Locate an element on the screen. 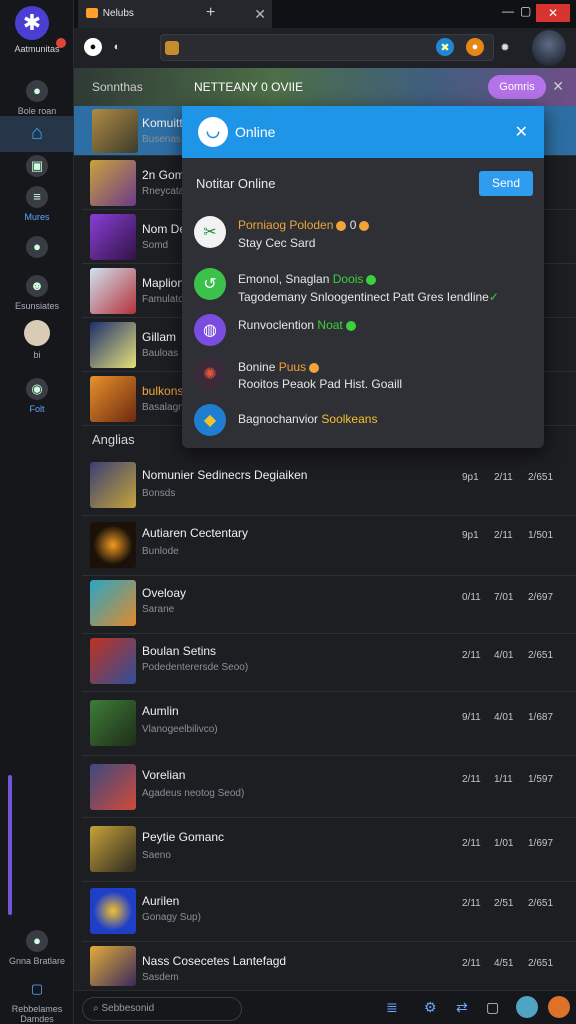 The height and width of the screenshot is (1024, 576). address-toolbar: ● ◐ ✖ ● ✹ is located at coordinates (325, 48).